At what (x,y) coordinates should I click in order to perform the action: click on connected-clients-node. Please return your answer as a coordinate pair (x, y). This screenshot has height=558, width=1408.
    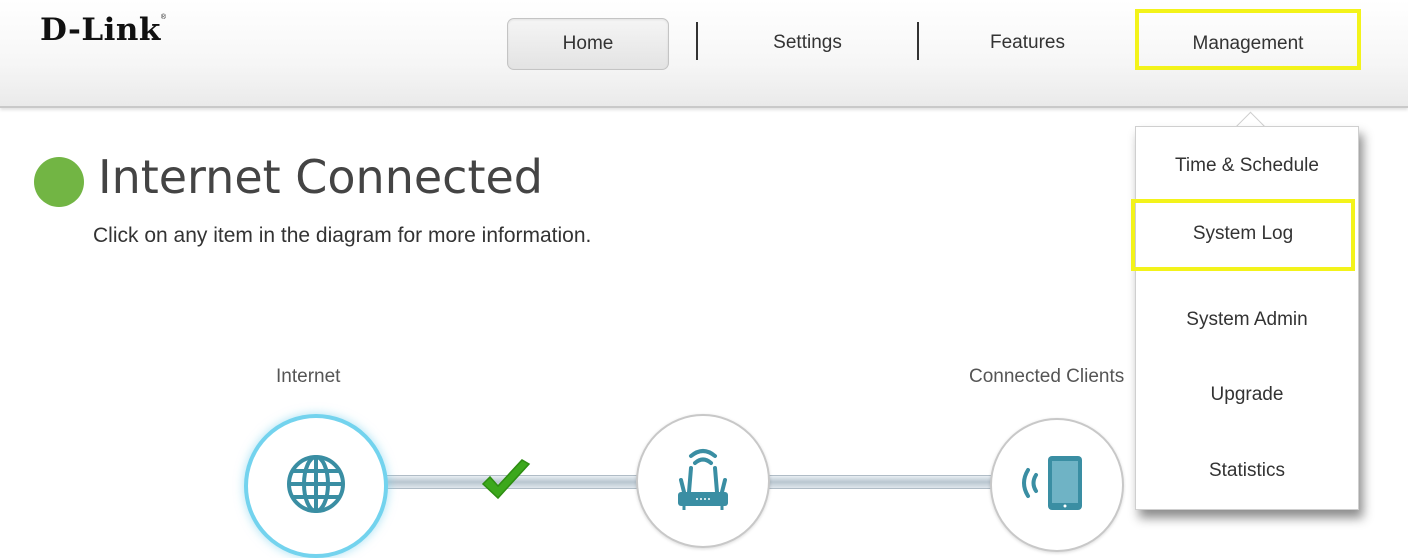
    Looking at the image, I should click on (1057, 485).